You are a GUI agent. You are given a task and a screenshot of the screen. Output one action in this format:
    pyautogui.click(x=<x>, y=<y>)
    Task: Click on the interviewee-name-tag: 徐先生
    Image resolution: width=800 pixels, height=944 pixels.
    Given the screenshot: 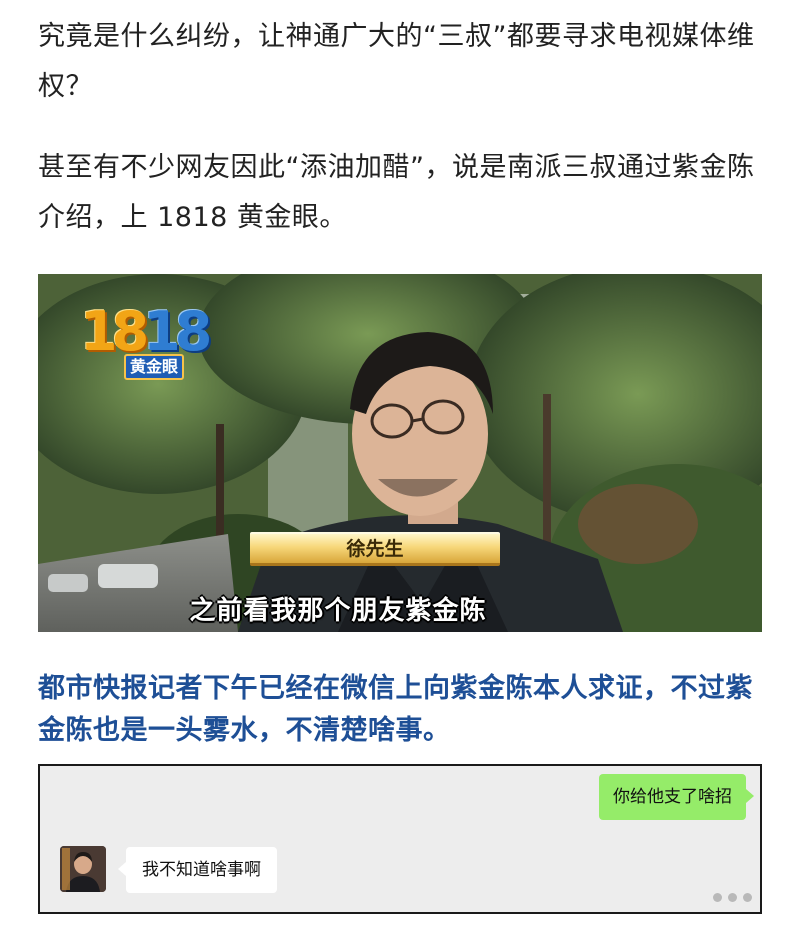 What is the action you would take?
    pyautogui.click(x=375, y=549)
    